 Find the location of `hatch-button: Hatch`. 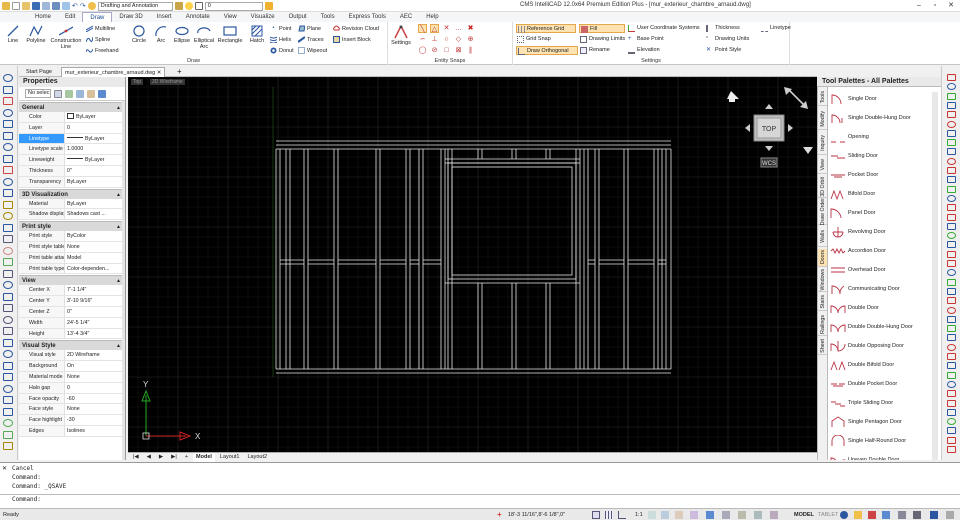

hatch-button: Hatch is located at coordinates (257, 34).